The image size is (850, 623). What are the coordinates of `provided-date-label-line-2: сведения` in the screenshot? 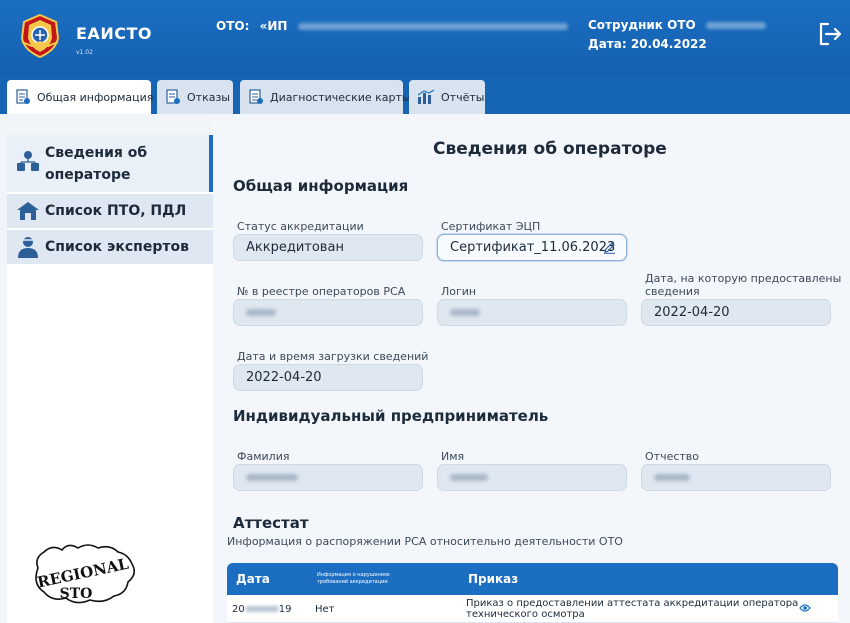 It's located at (672, 291).